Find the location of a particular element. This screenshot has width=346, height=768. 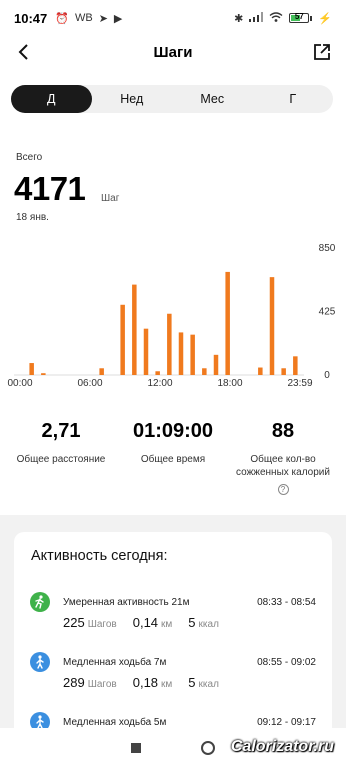

wb-icon: WB is located at coordinates (83, 18).